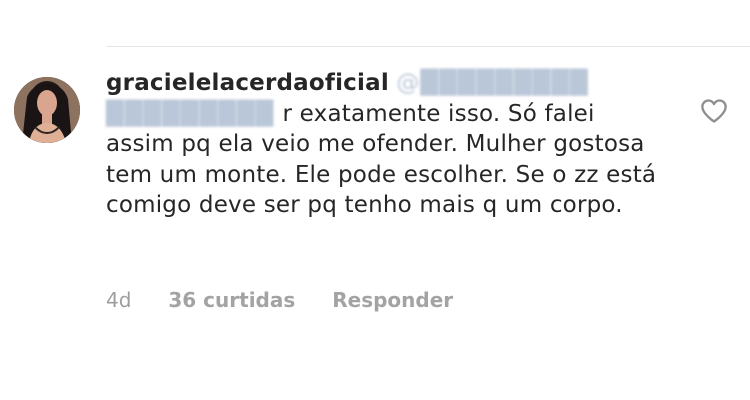 The image size is (750, 400). I want to click on comment-first-line: r exatamente isso. Só falei, so click(438, 113).